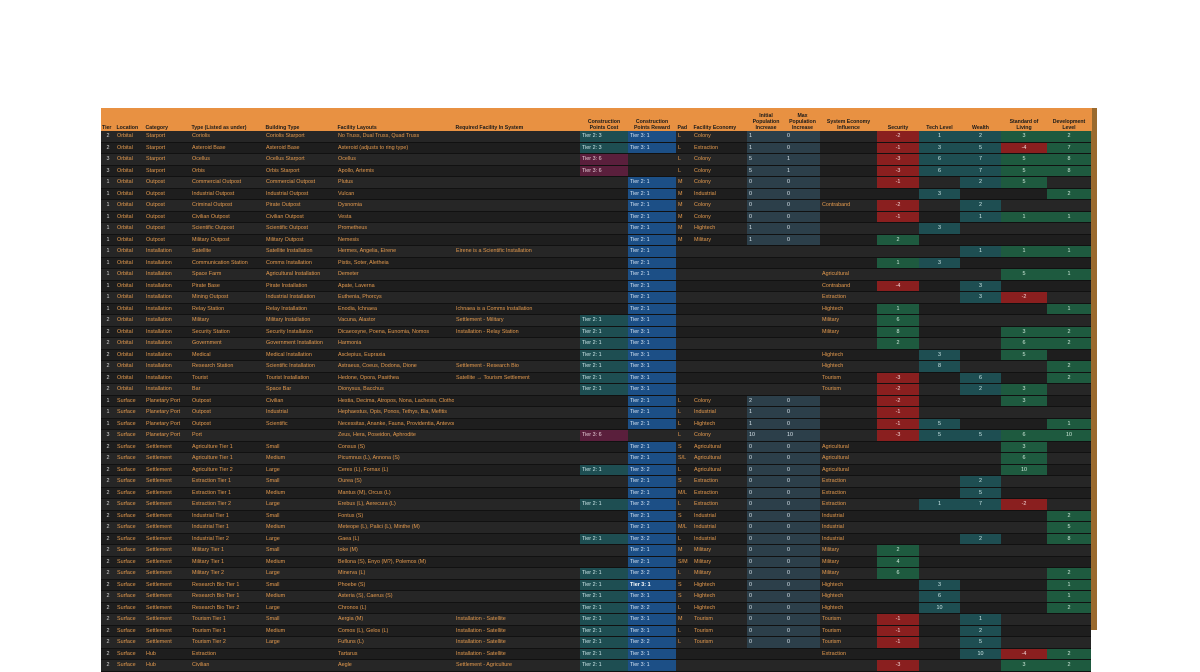 The image size is (1200, 672). I want to click on column-header: Construction Points Reward, so click(652, 119).